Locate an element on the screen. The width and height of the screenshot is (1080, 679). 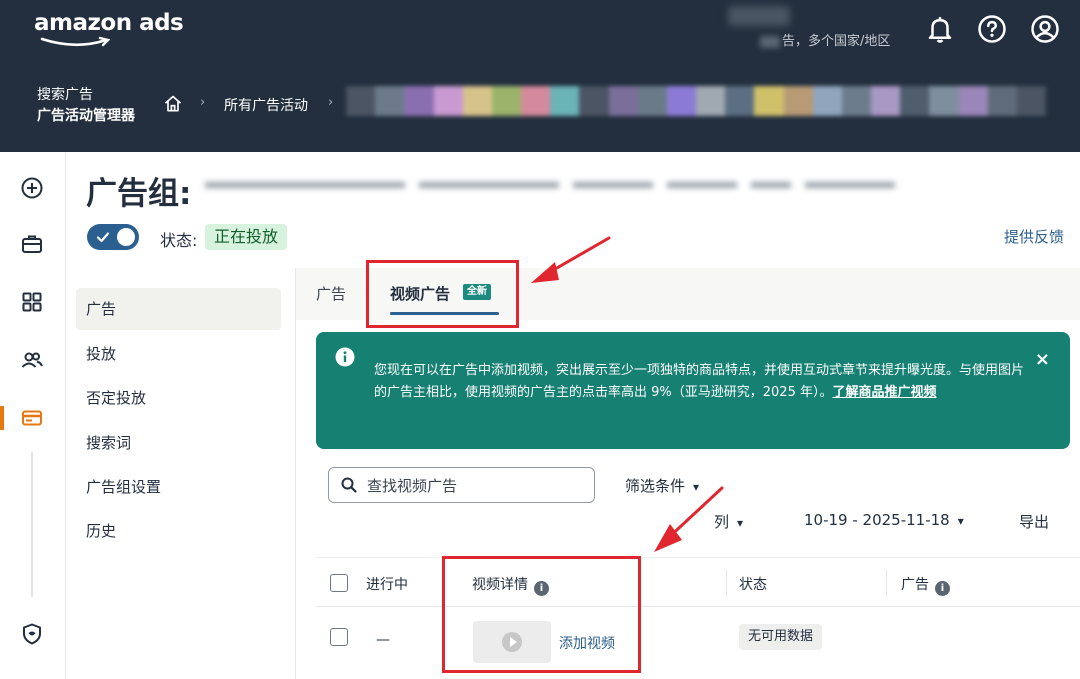
left-icon-rail is located at coordinates (33, 415).